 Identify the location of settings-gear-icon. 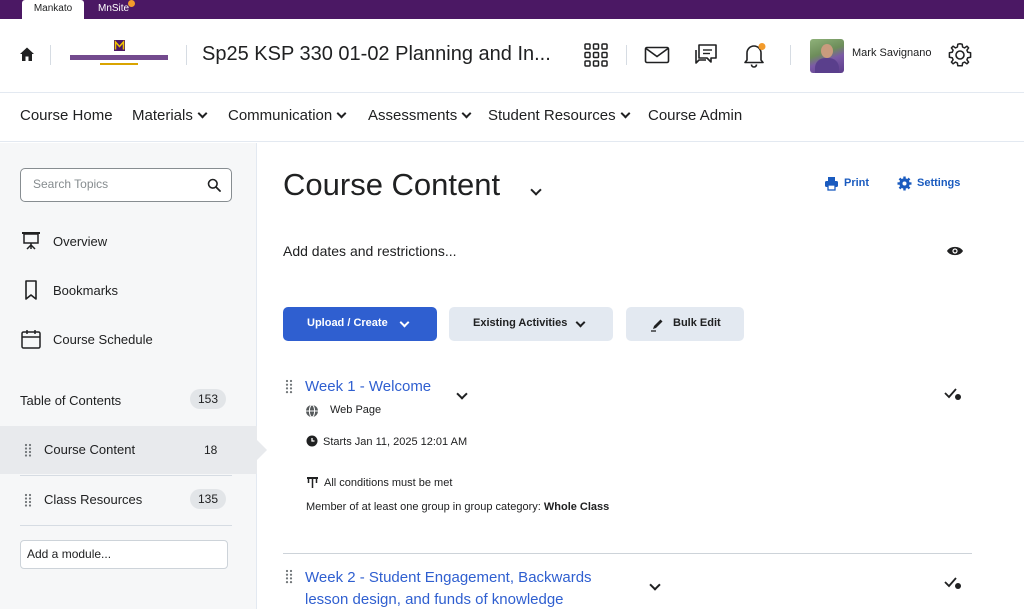
(904, 183).